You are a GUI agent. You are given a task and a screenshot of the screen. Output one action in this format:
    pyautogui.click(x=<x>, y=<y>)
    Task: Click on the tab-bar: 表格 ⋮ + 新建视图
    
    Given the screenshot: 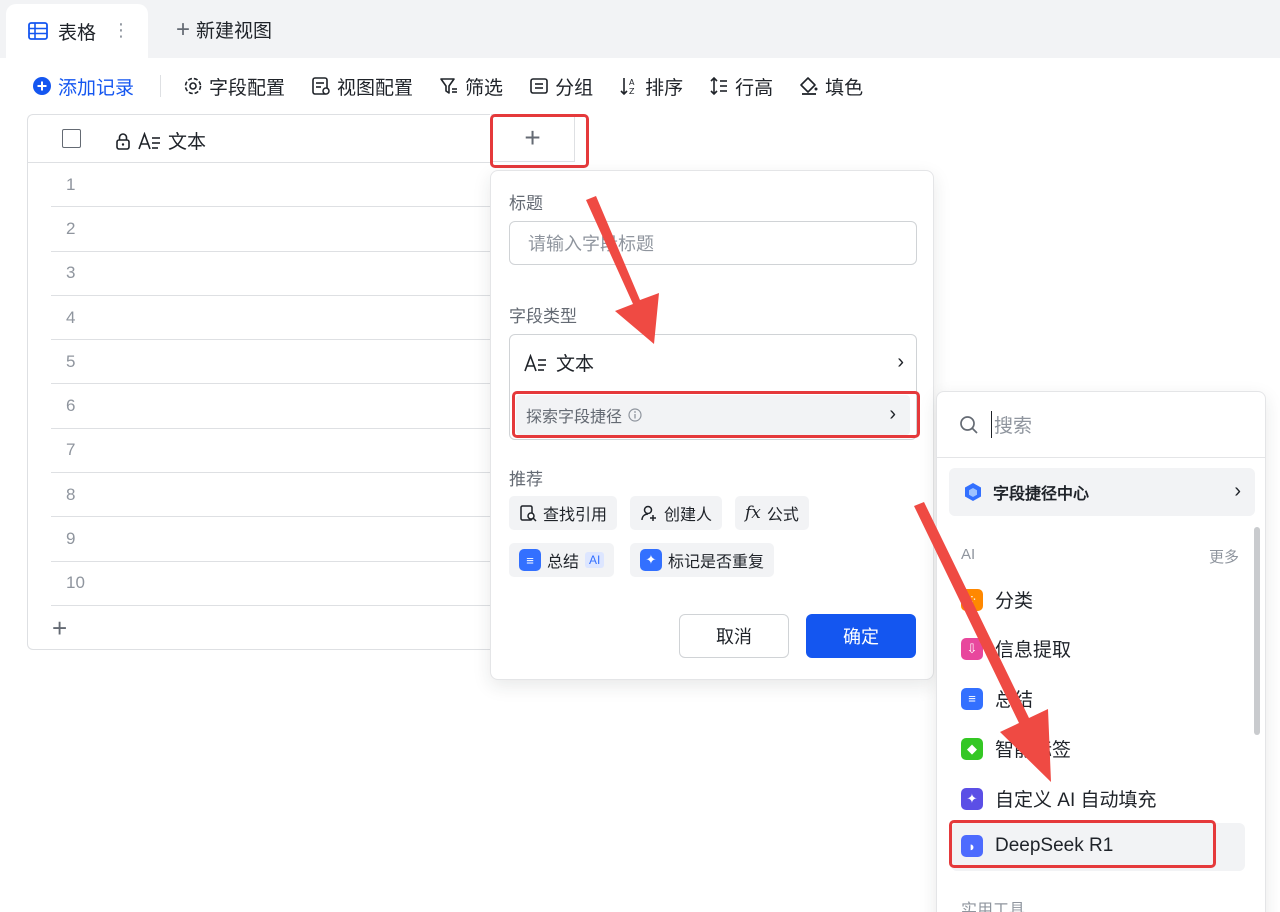 What is the action you would take?
    pyautogui.click(x=640, y=29)
    